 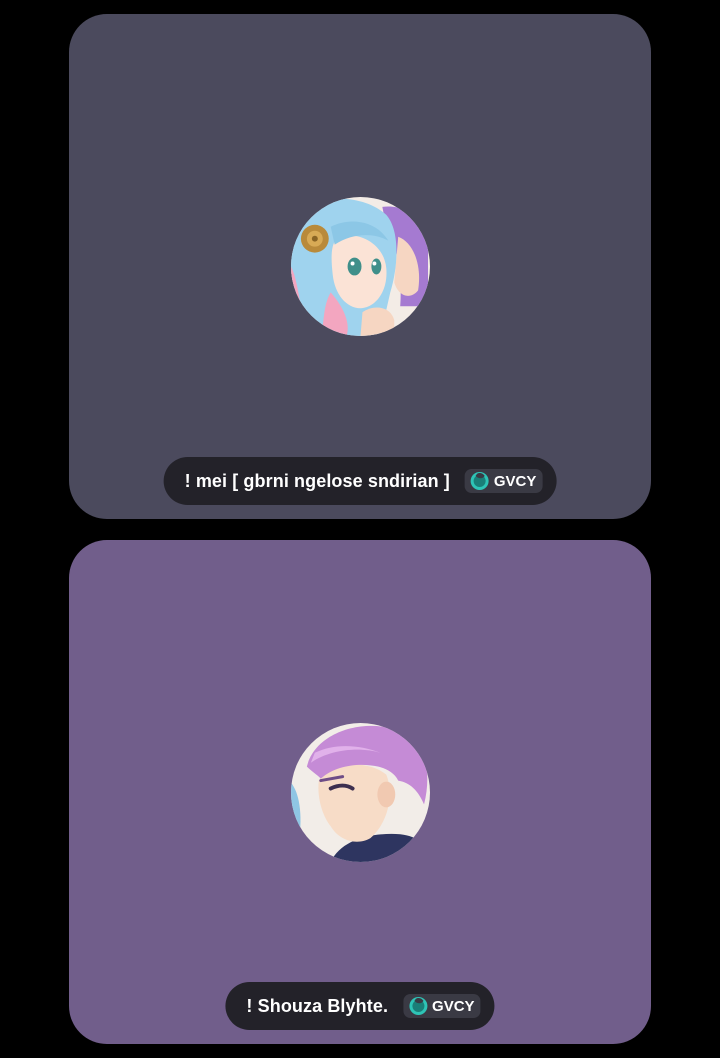 What do you see at coordinates (317, 1005) in the screenshot?
I see `participant-name: ! Shouza Blyhte.` at bounding box center [317, 1005].